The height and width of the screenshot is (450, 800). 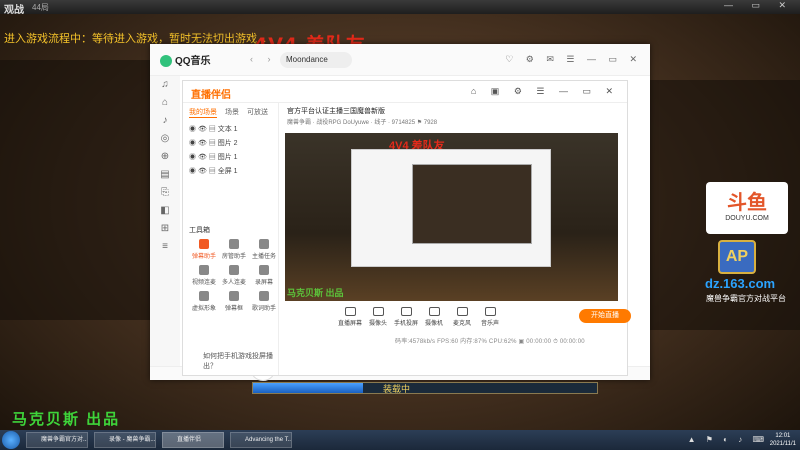 I want to click on scene-item: ◉ 👁 ▤ 文本 1, so click(x=230, y=129).